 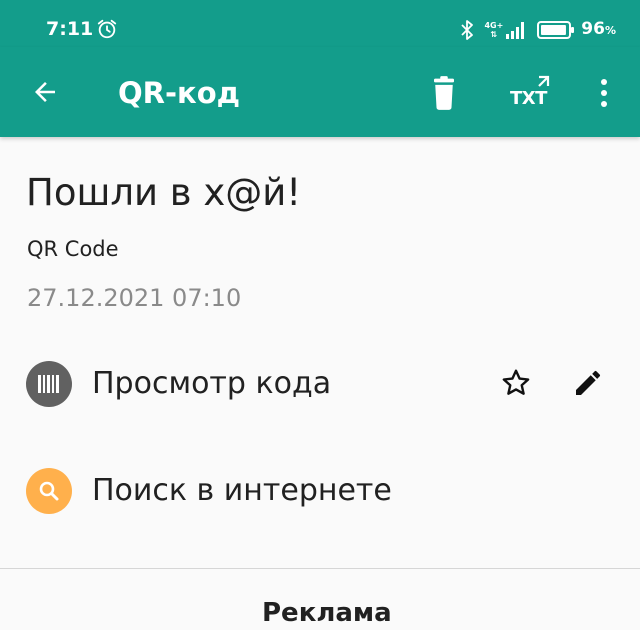 I want to click on scan-timestamp: 27.12.2021 07:10, so click(x=134, y=298).